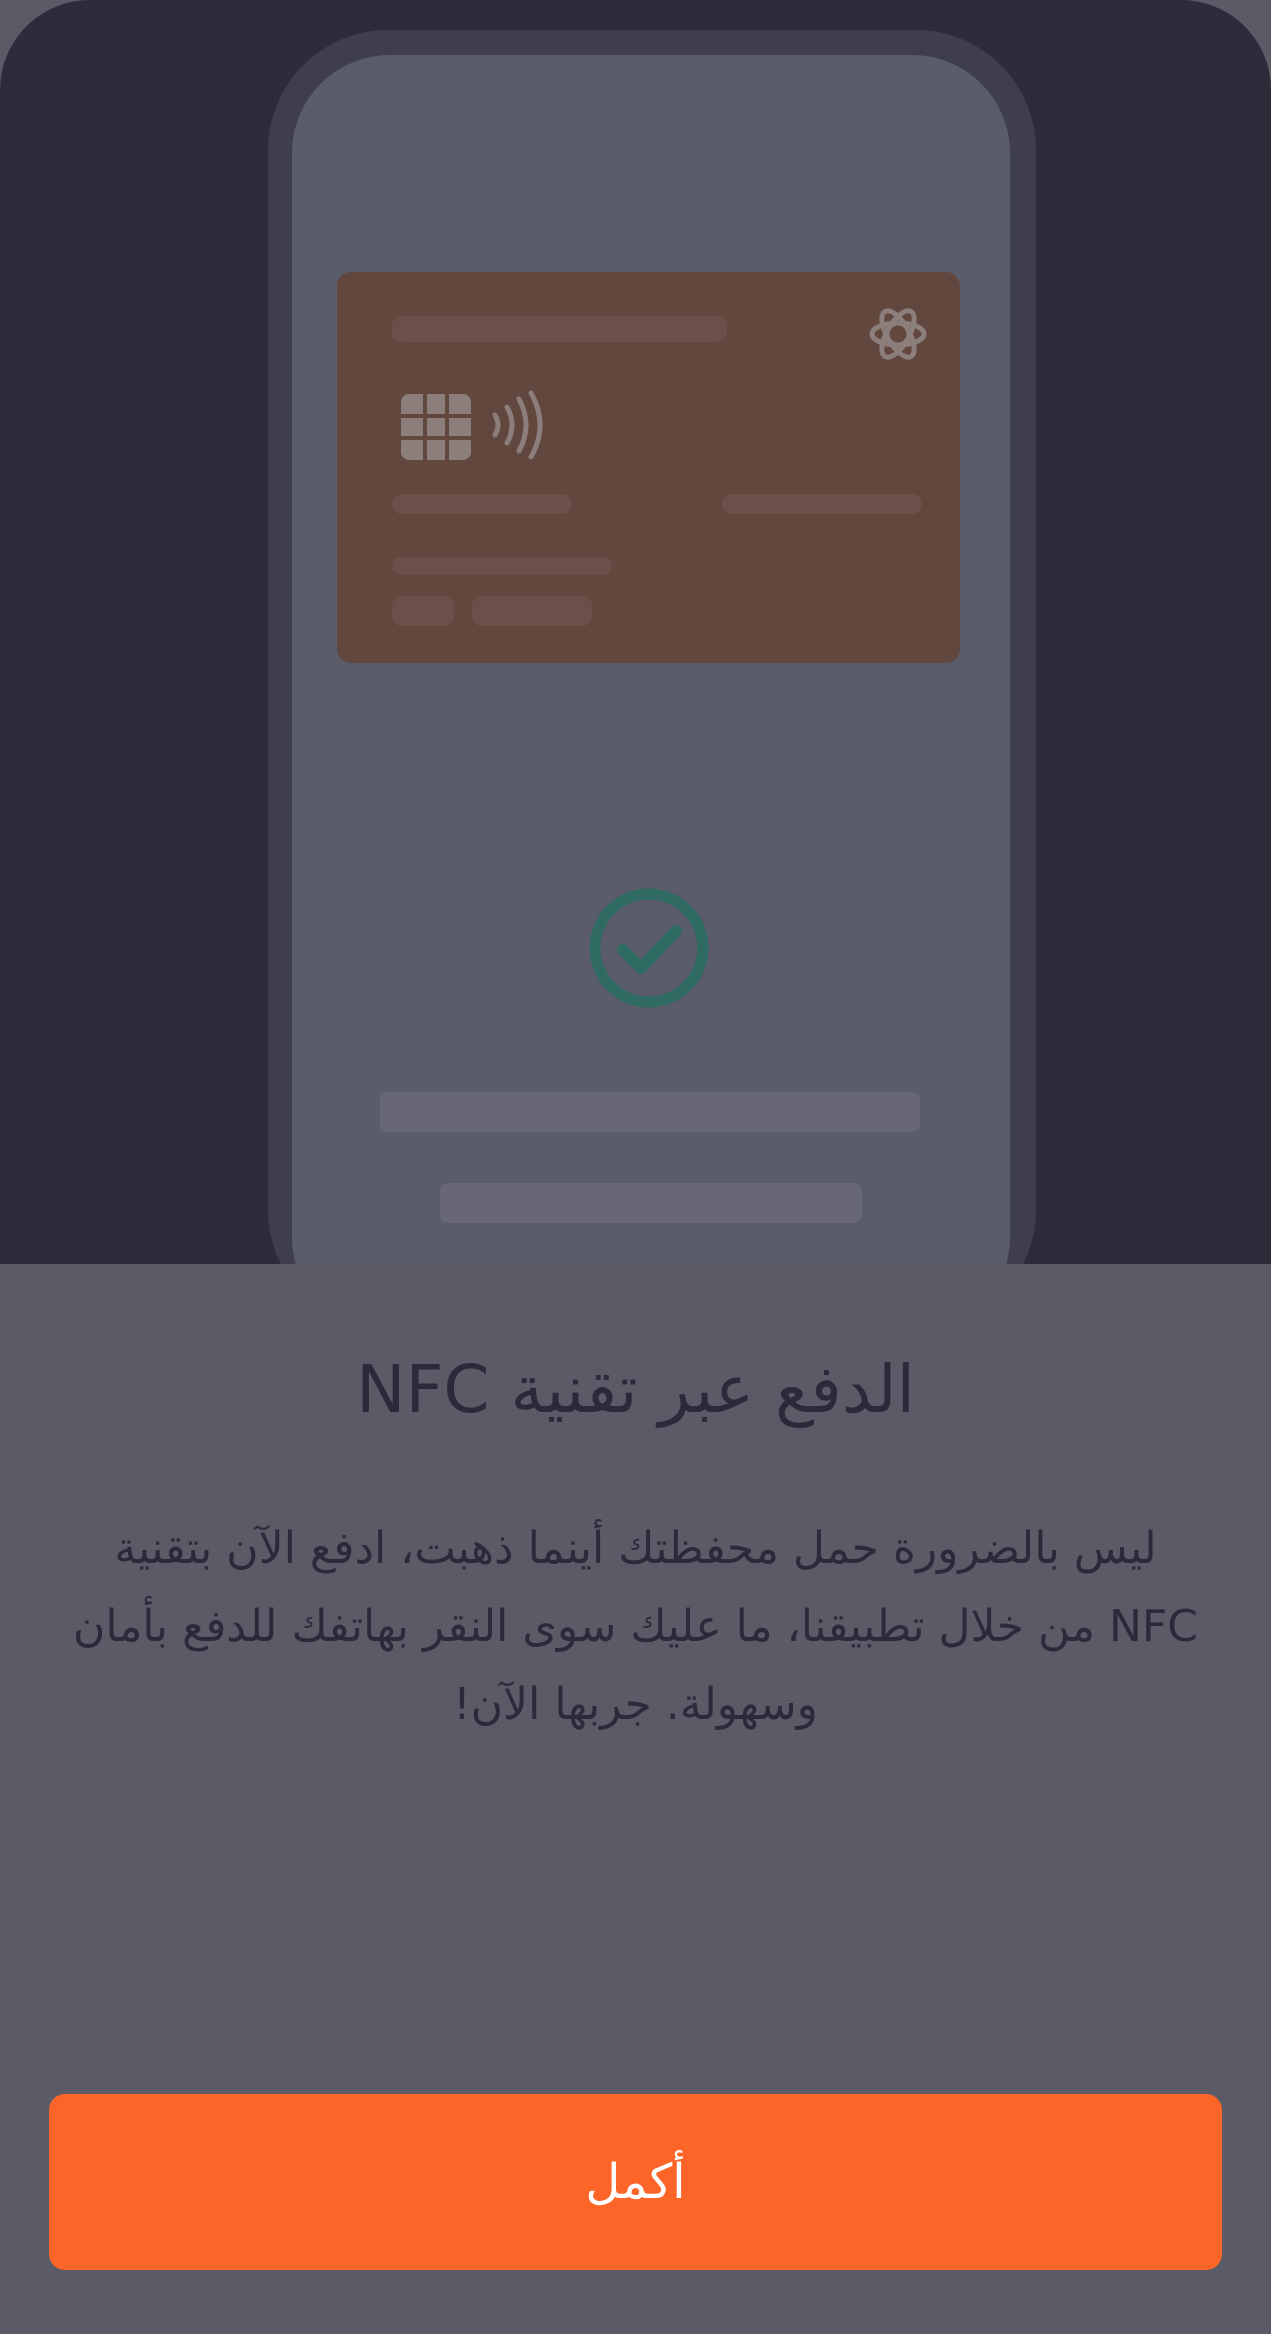  Describe the element at coordinates (559, 329) in the screenshot. I see `card-name-placeholder` at that location.